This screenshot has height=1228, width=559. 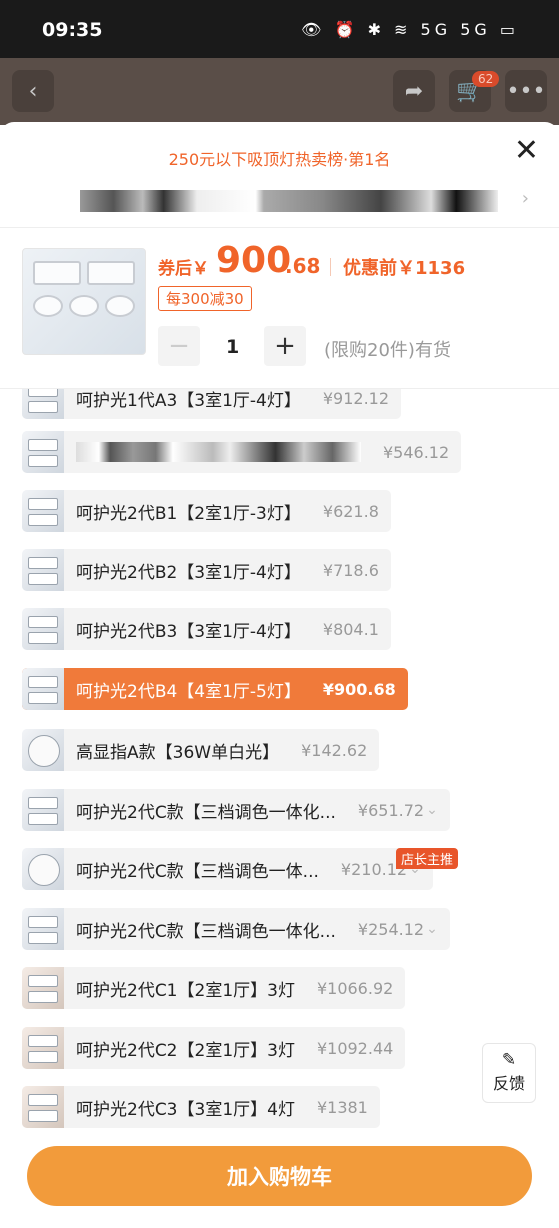 I want to click on chevron-left-icon: ‹, so click(x=33, y=91).